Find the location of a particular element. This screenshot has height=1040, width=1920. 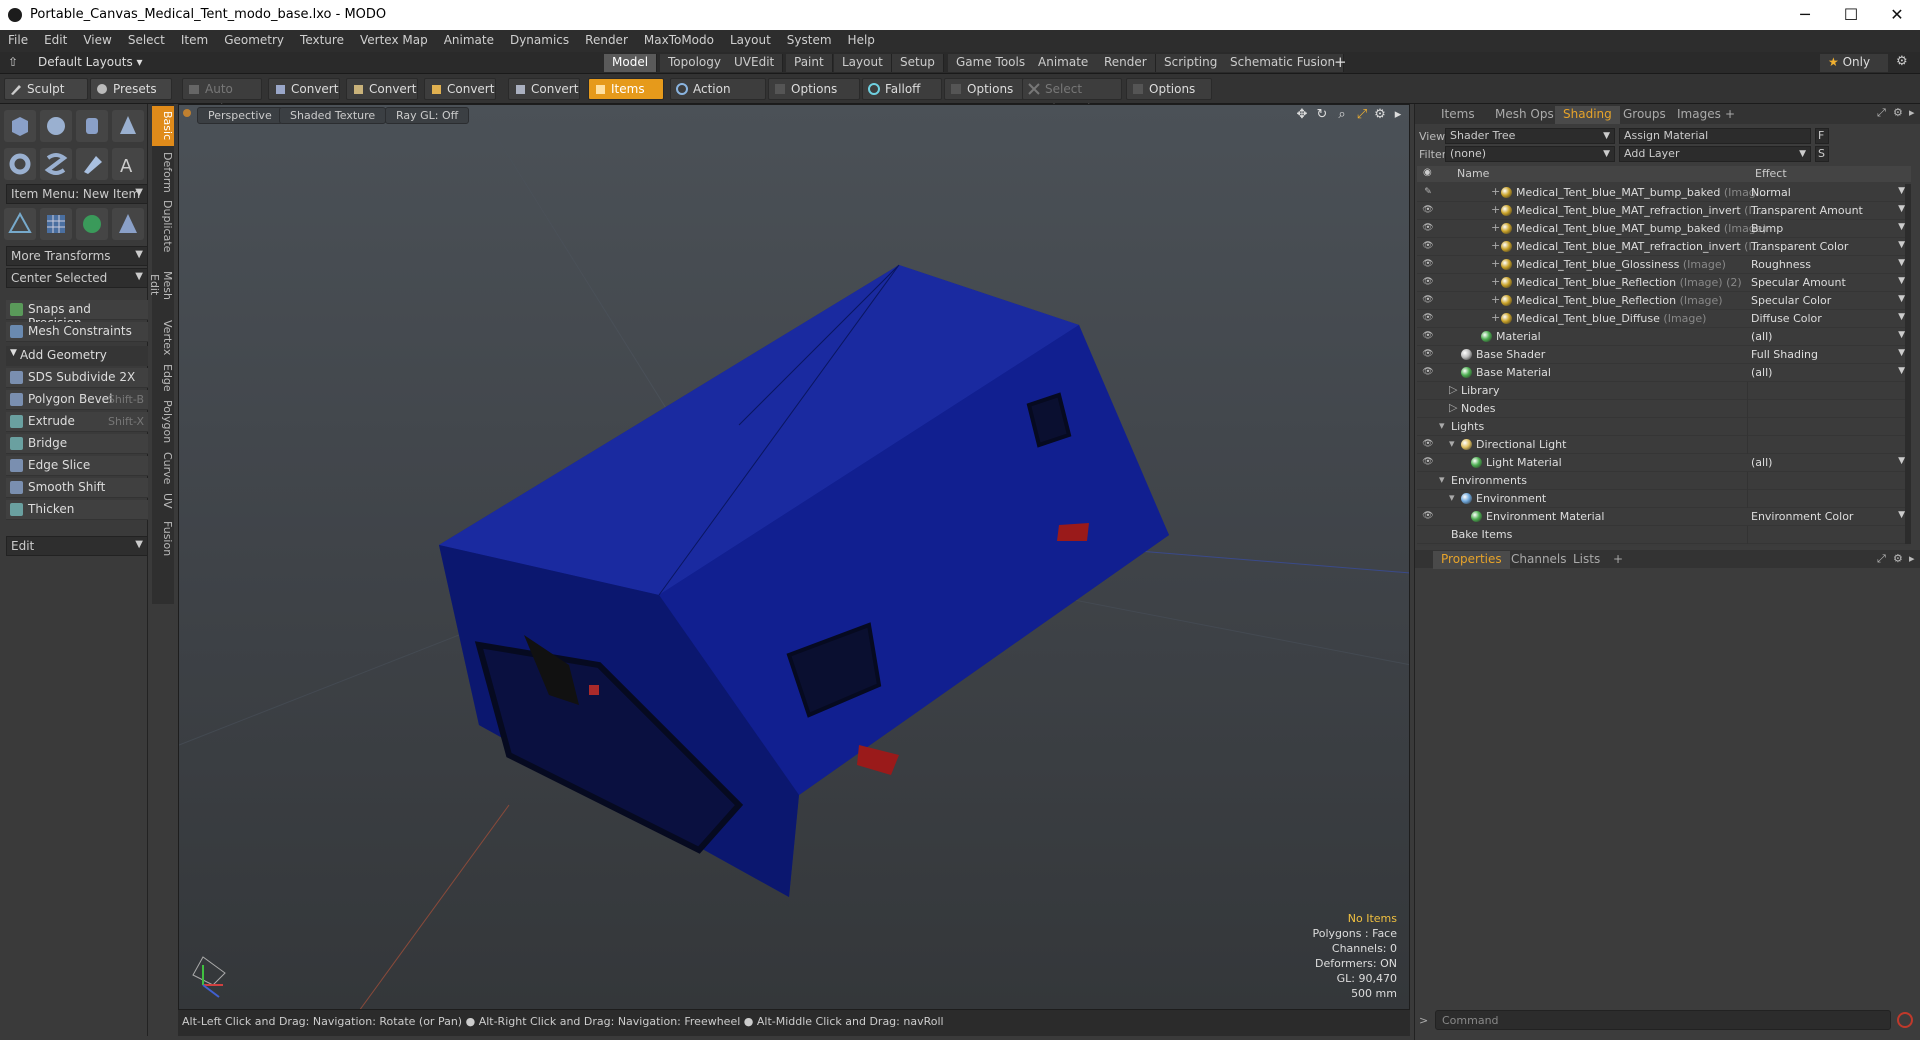

tool-polygon-bevel: Polygon Bevel Shift-B is located at coordinates (77, 400).